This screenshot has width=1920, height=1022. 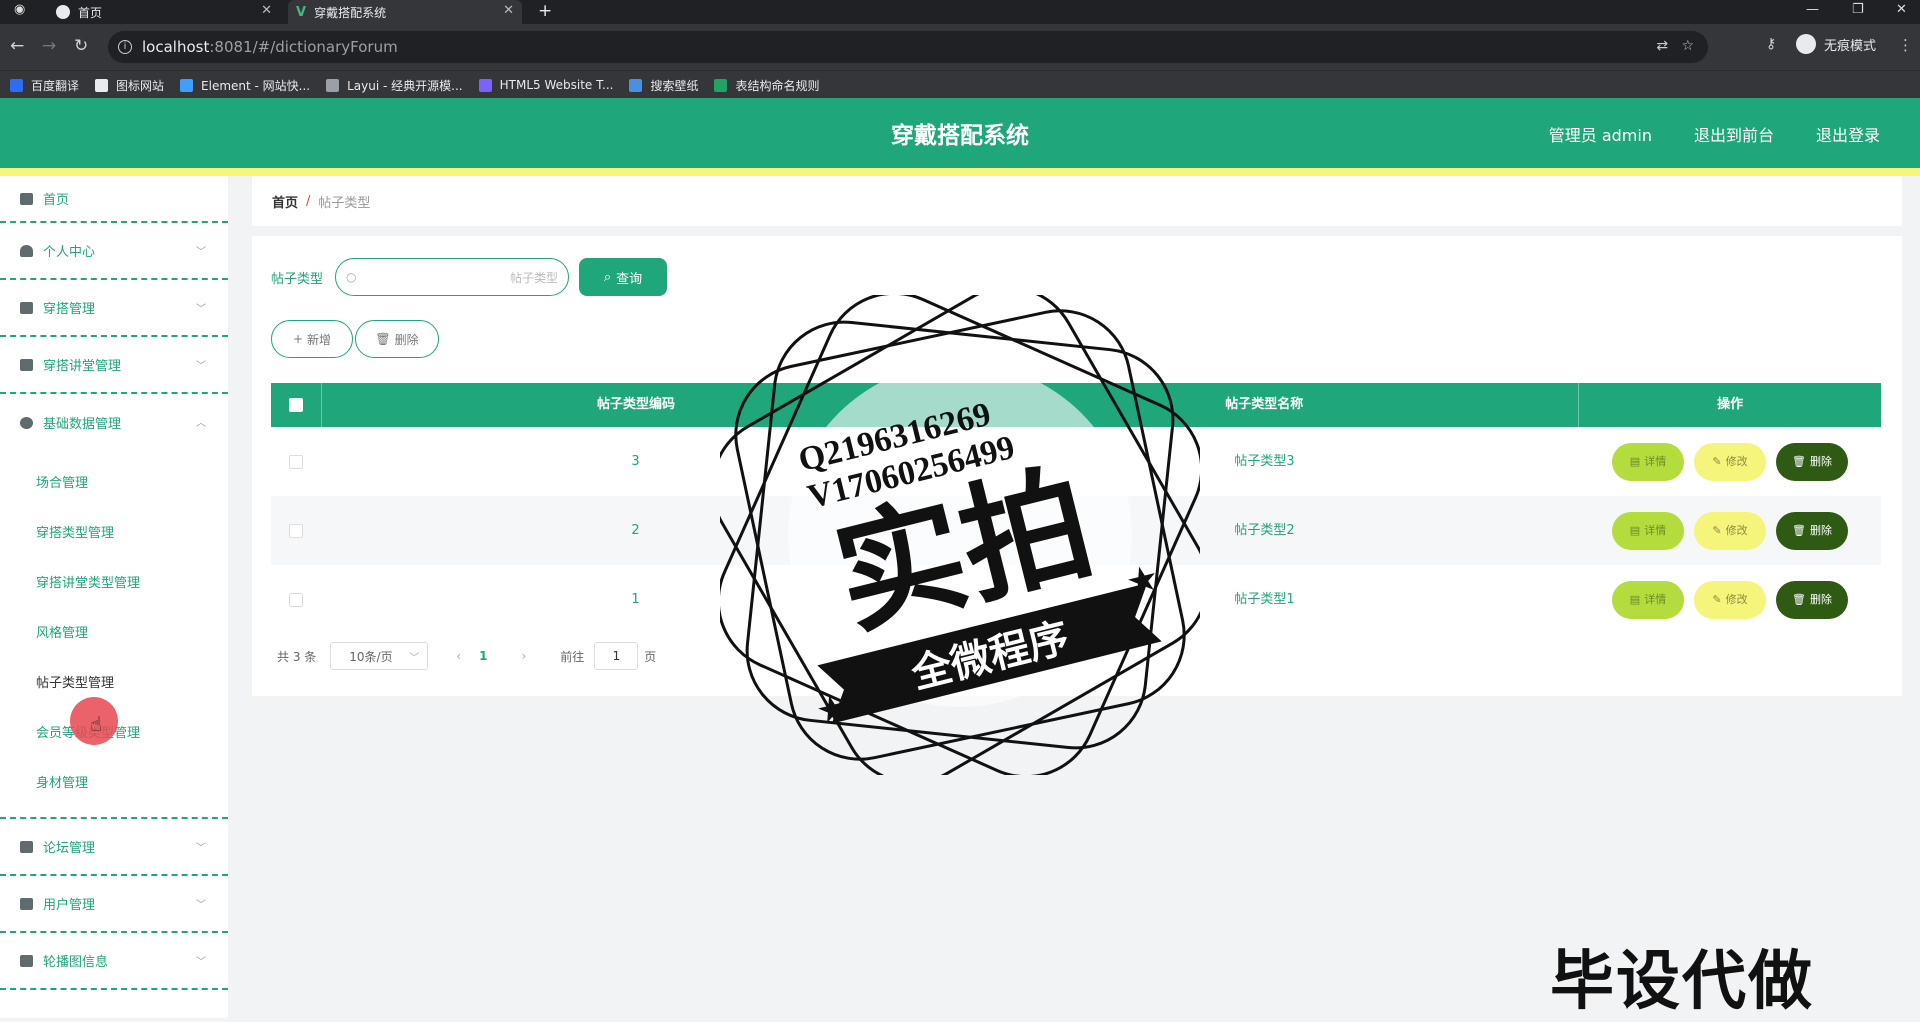 What do you see at coordinates (114, 251) in the screenshot?
I see `sidebar-item-personal: 个人中心 ﹀` at bounding box center [114, 251].